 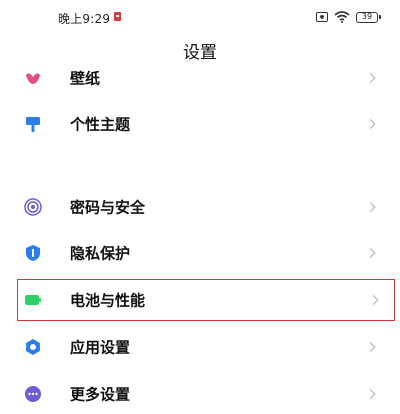 I want to click on settings-item-battery-performance: 电池与性能, so click(x=206, y=300).